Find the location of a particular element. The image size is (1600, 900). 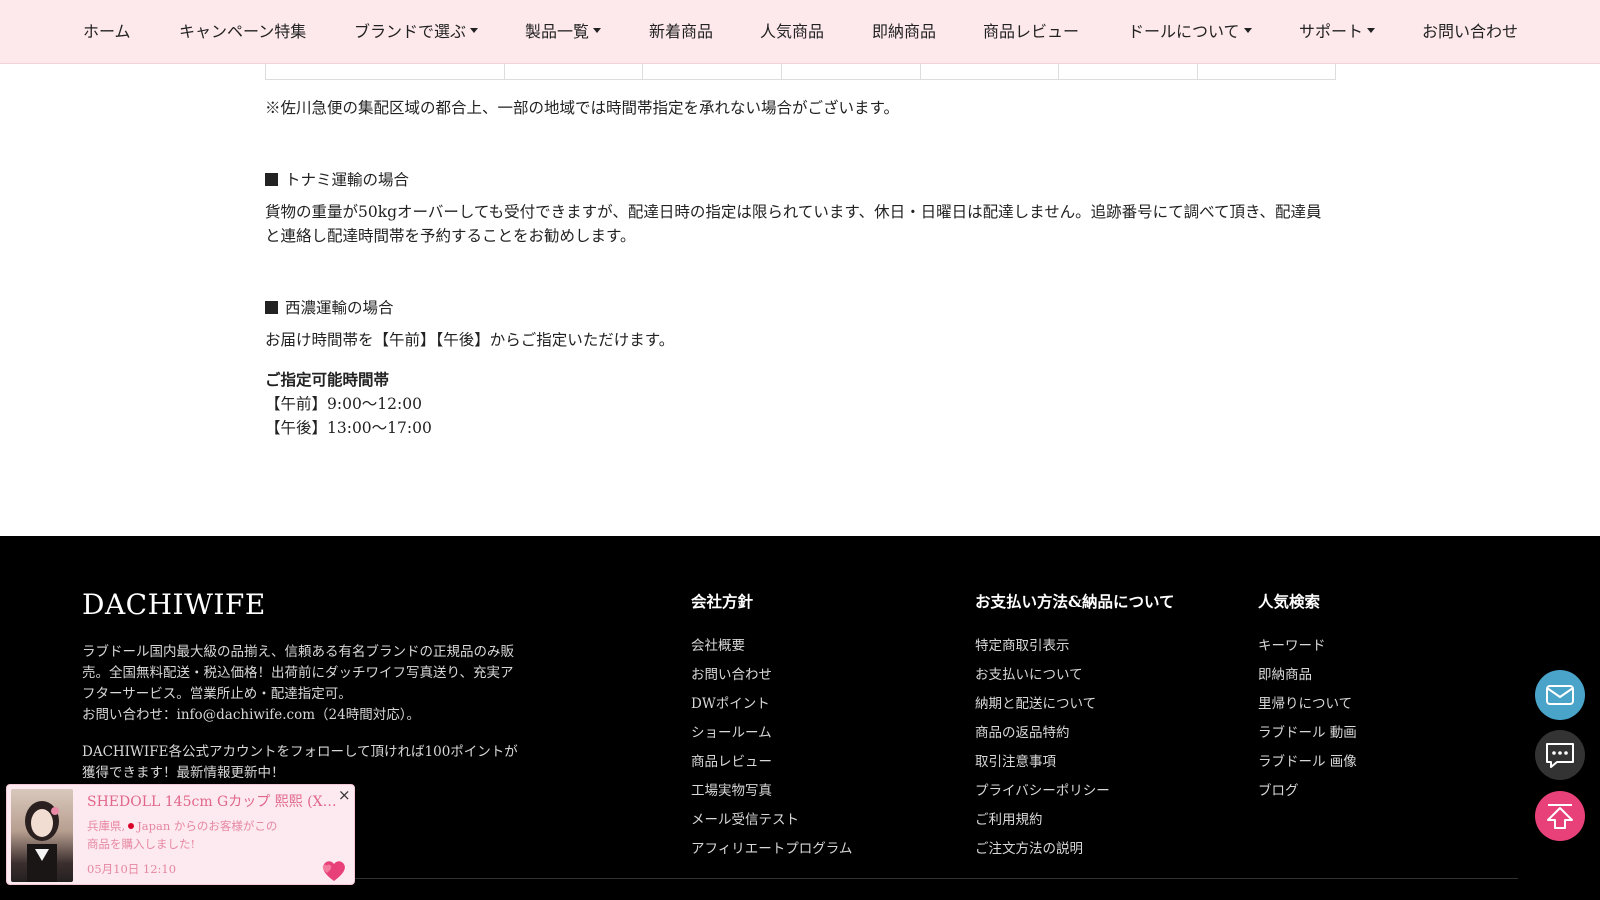

popup-location: 兵庫県, is located at coordinates (106, 826).